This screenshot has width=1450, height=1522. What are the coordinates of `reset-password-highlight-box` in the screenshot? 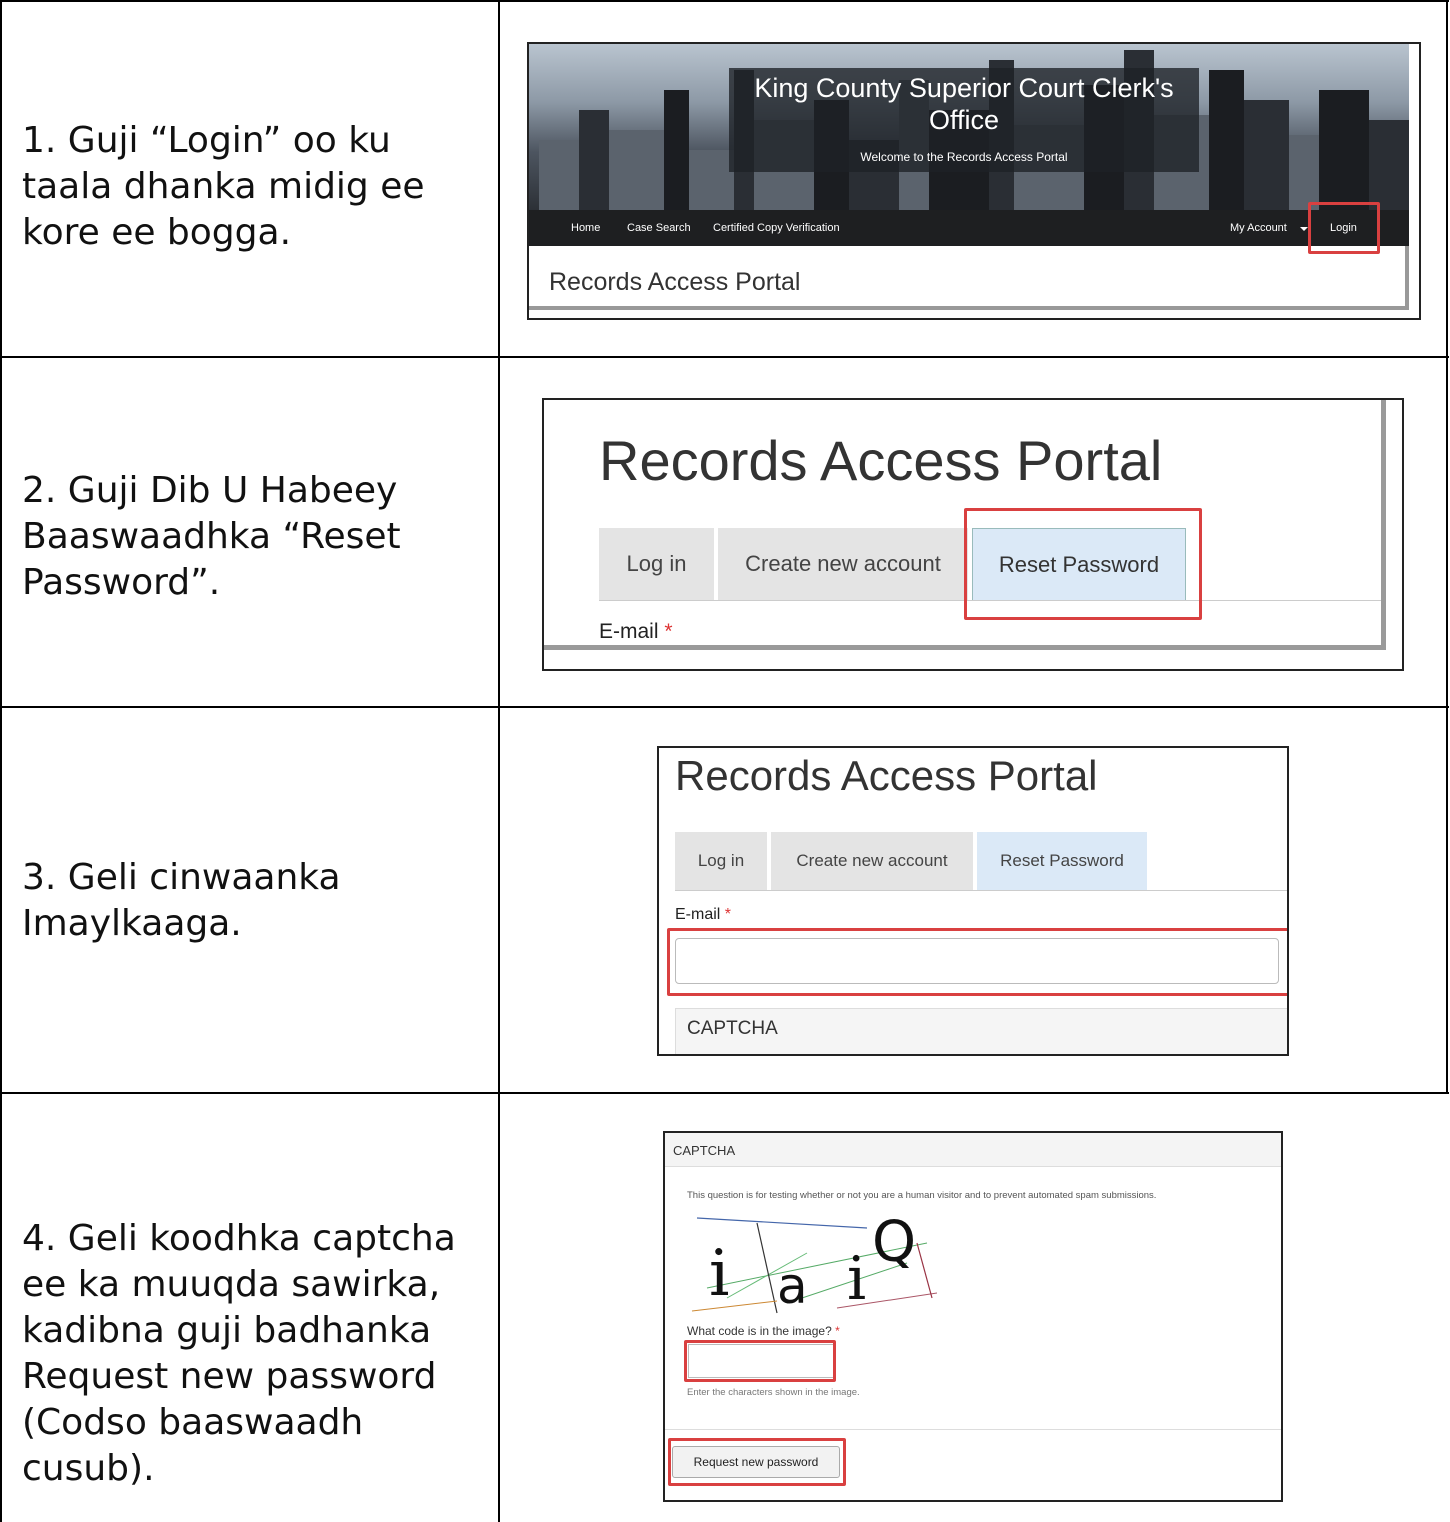 It's located at (1083, 564).